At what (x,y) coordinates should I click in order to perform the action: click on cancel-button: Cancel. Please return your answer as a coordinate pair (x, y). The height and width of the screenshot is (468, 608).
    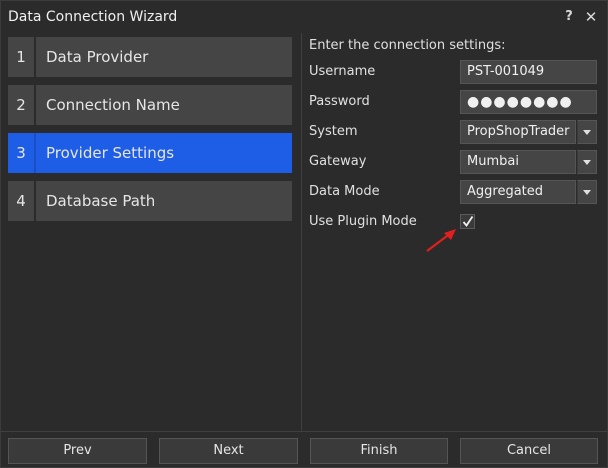
    Looking at the image, I should click on (529, 451).